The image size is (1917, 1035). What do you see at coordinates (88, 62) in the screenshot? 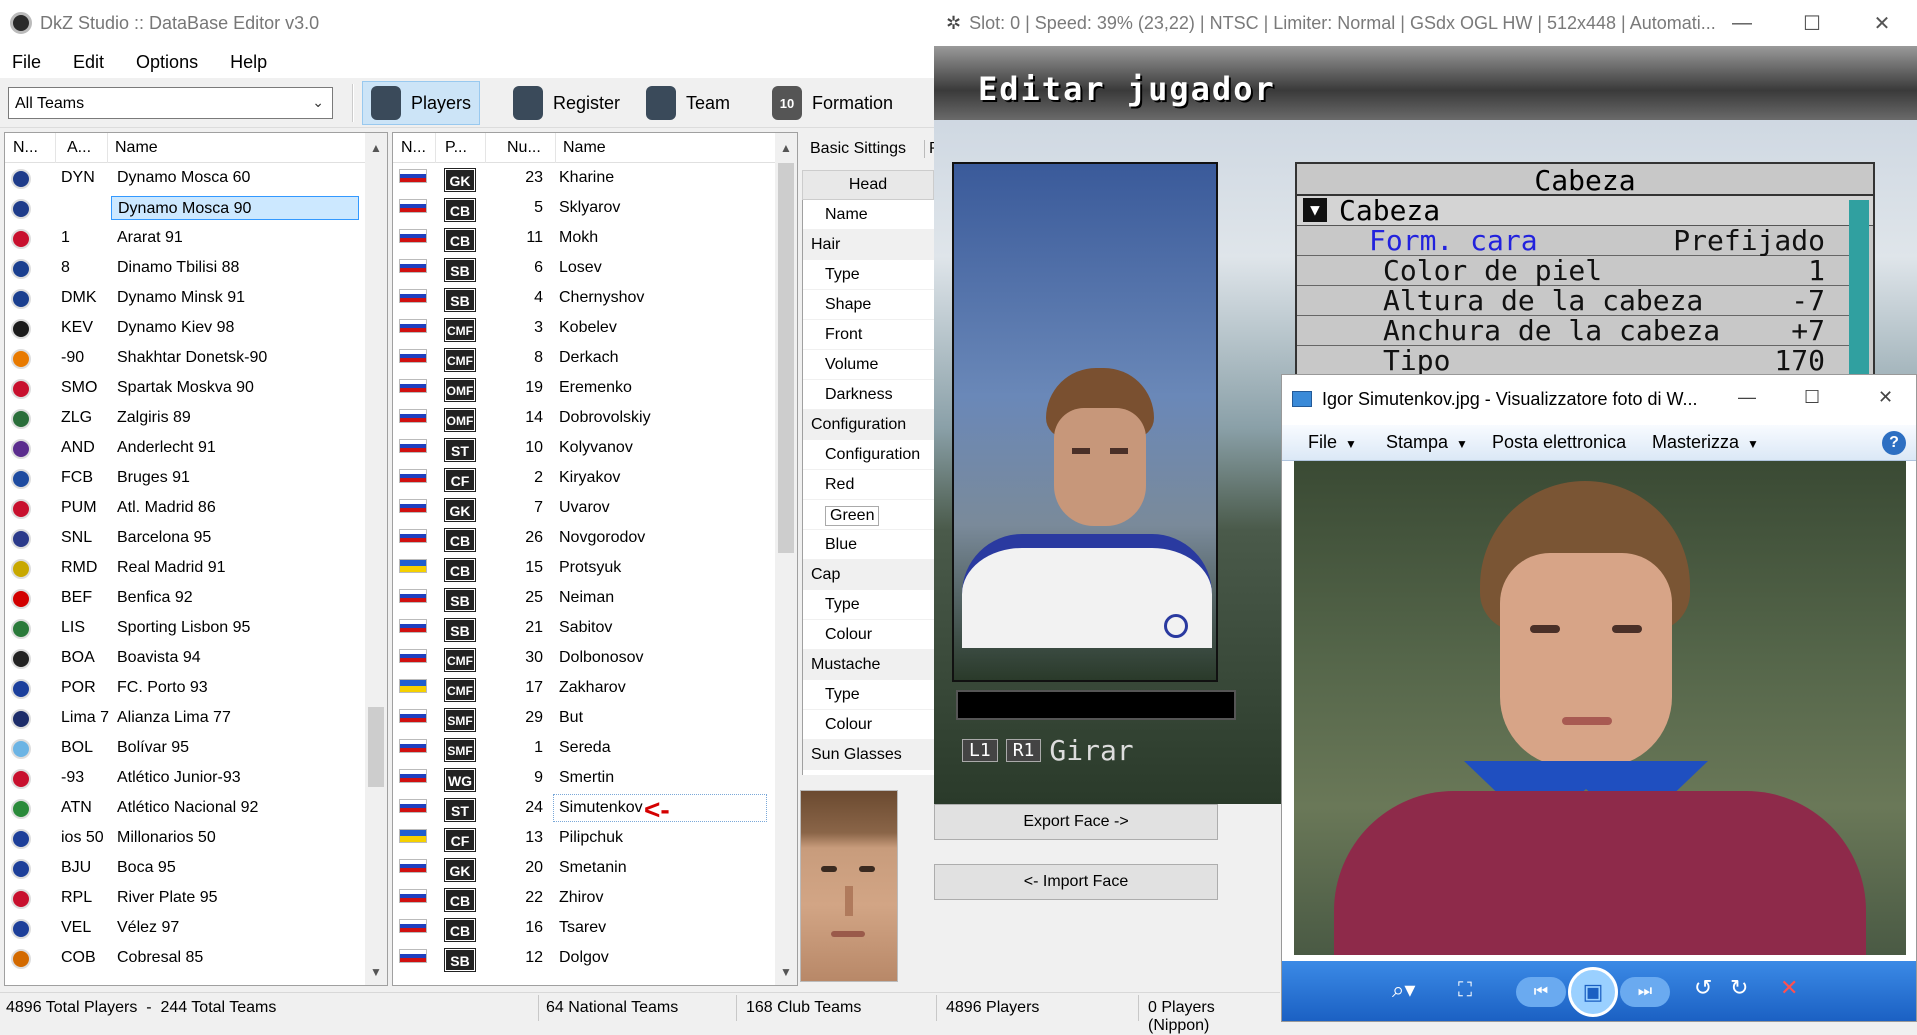
I see `menu-edit: Edit` at bounding box center [88, 62].